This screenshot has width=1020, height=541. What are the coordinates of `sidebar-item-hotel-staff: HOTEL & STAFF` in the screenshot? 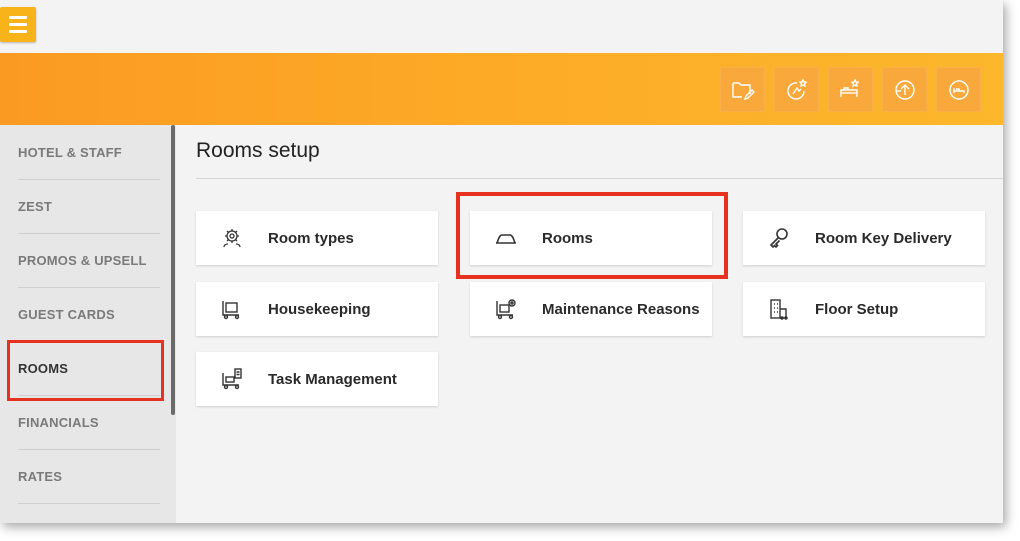 It's located at (89, 152).